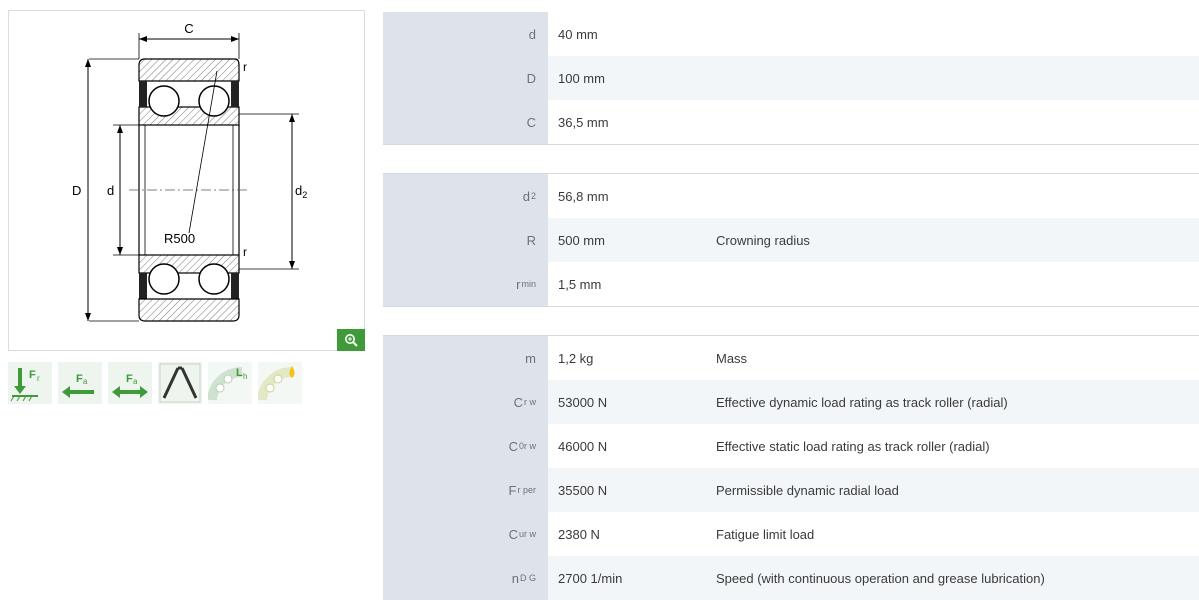 This screenshot has height=600, width=1199. I want to click on svg-text: L, so click(239, 373).